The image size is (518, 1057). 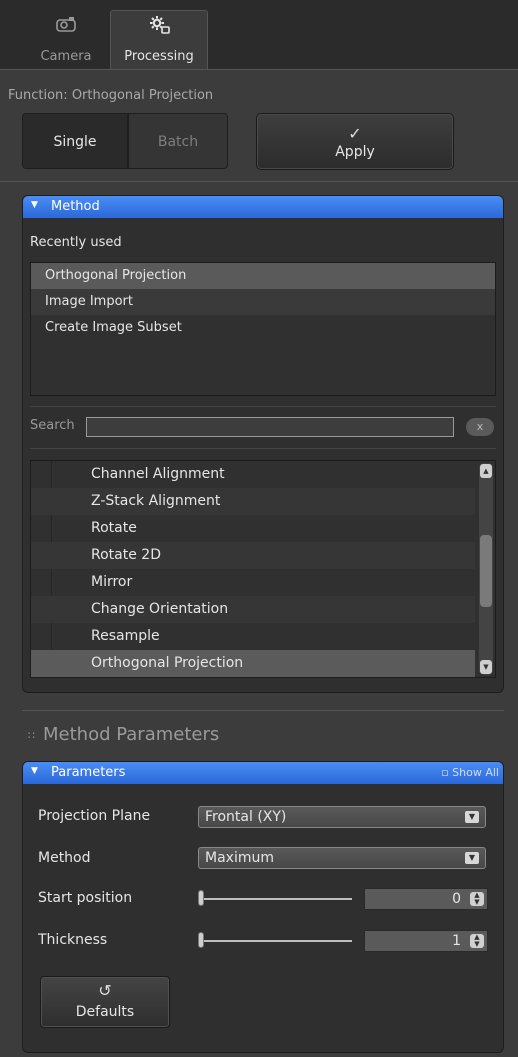 What do you see at coordinates (94, 816) in the screenshot?
I see `projection-plane-label: Projection Plane` at bounding box center [94, 816].